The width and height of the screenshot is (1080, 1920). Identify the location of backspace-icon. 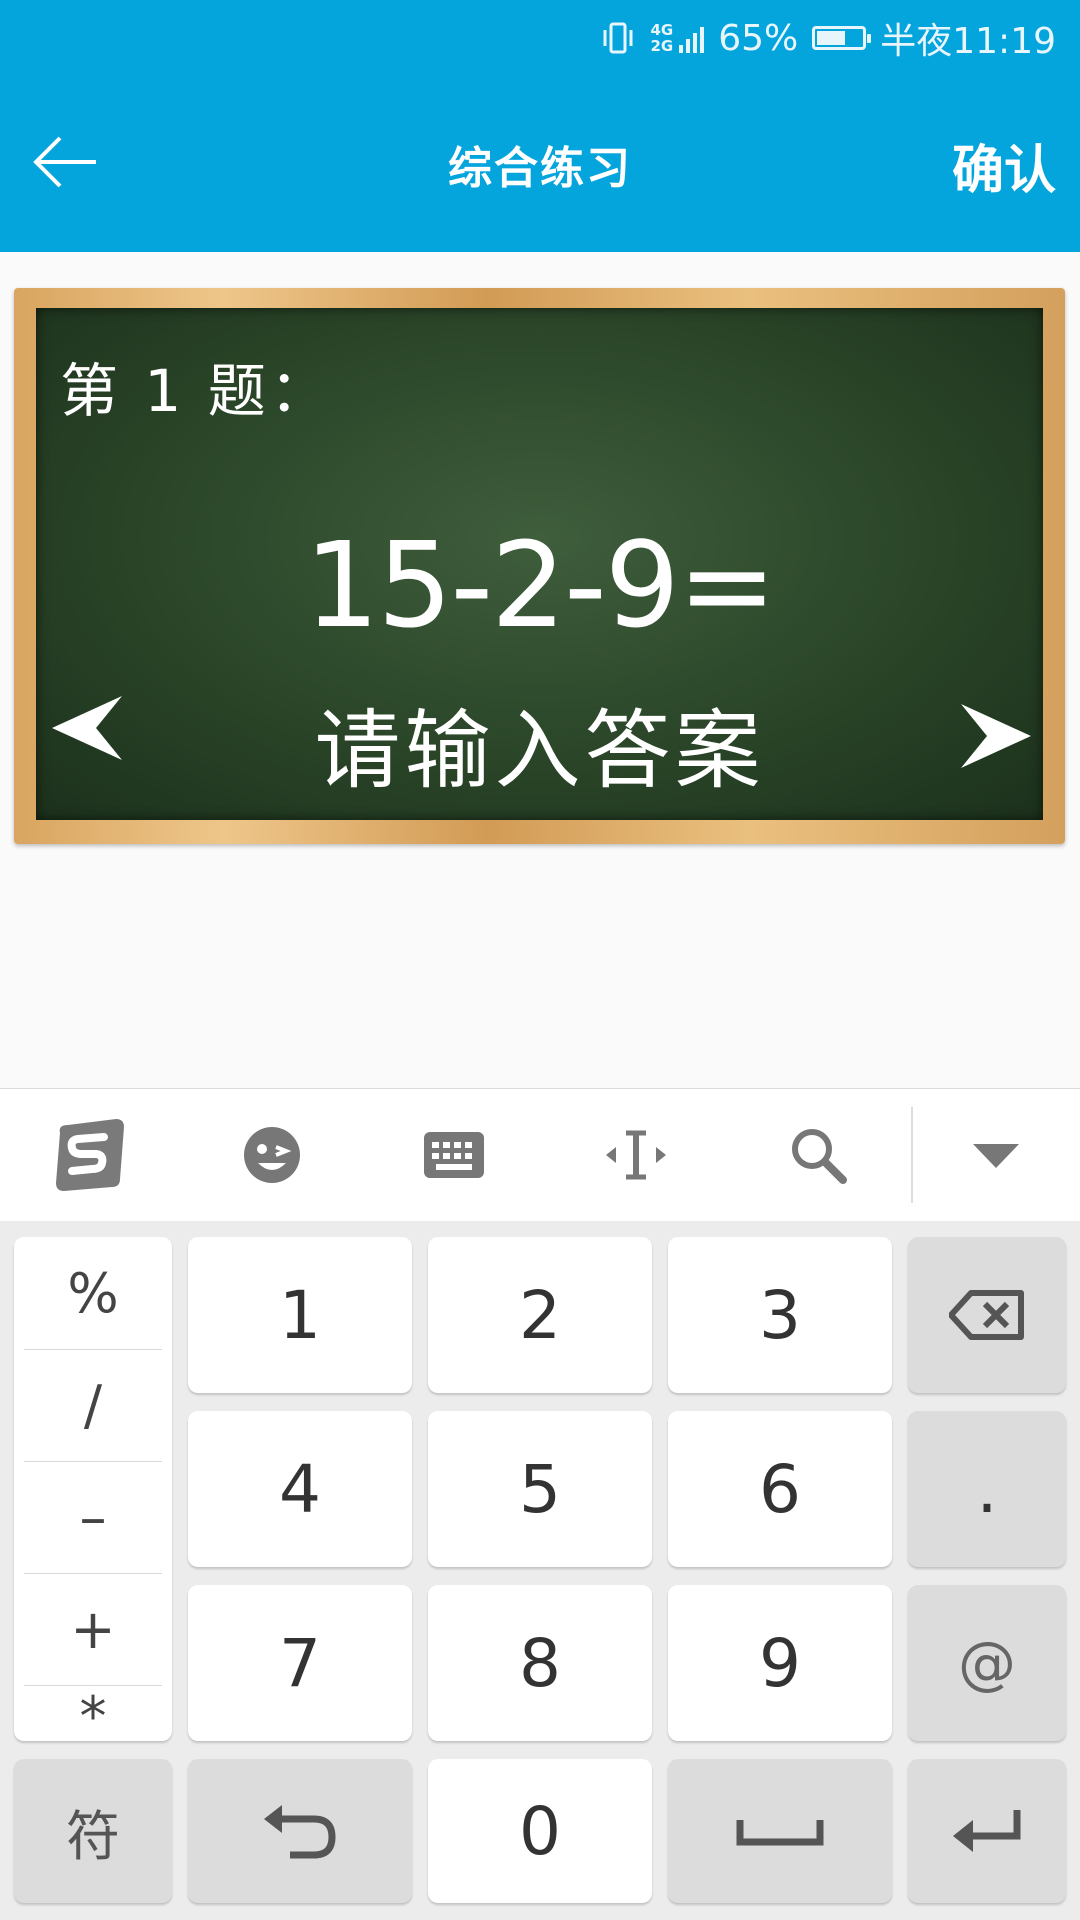
(986, 1315).